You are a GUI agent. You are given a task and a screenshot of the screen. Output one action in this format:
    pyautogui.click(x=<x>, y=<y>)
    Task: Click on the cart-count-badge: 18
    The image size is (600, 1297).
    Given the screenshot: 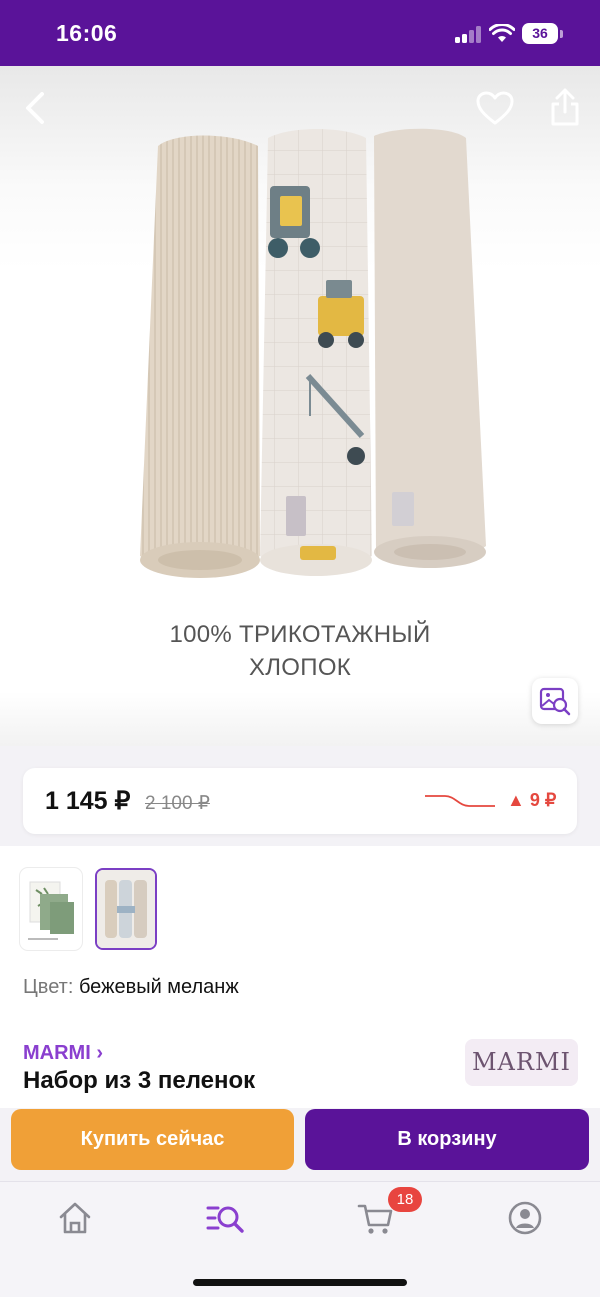 What is the action you would take?
    pyautogui.click(x=405, y=1199)
    